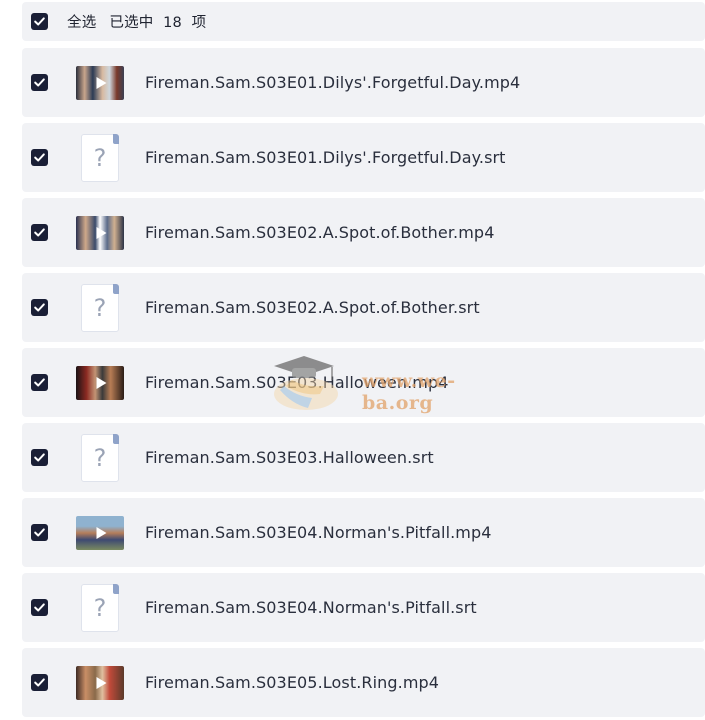  I want to click on file-name: Fireman.Sam.S03E04.Norman's.Pitfall.mp4, so click(318, 532).